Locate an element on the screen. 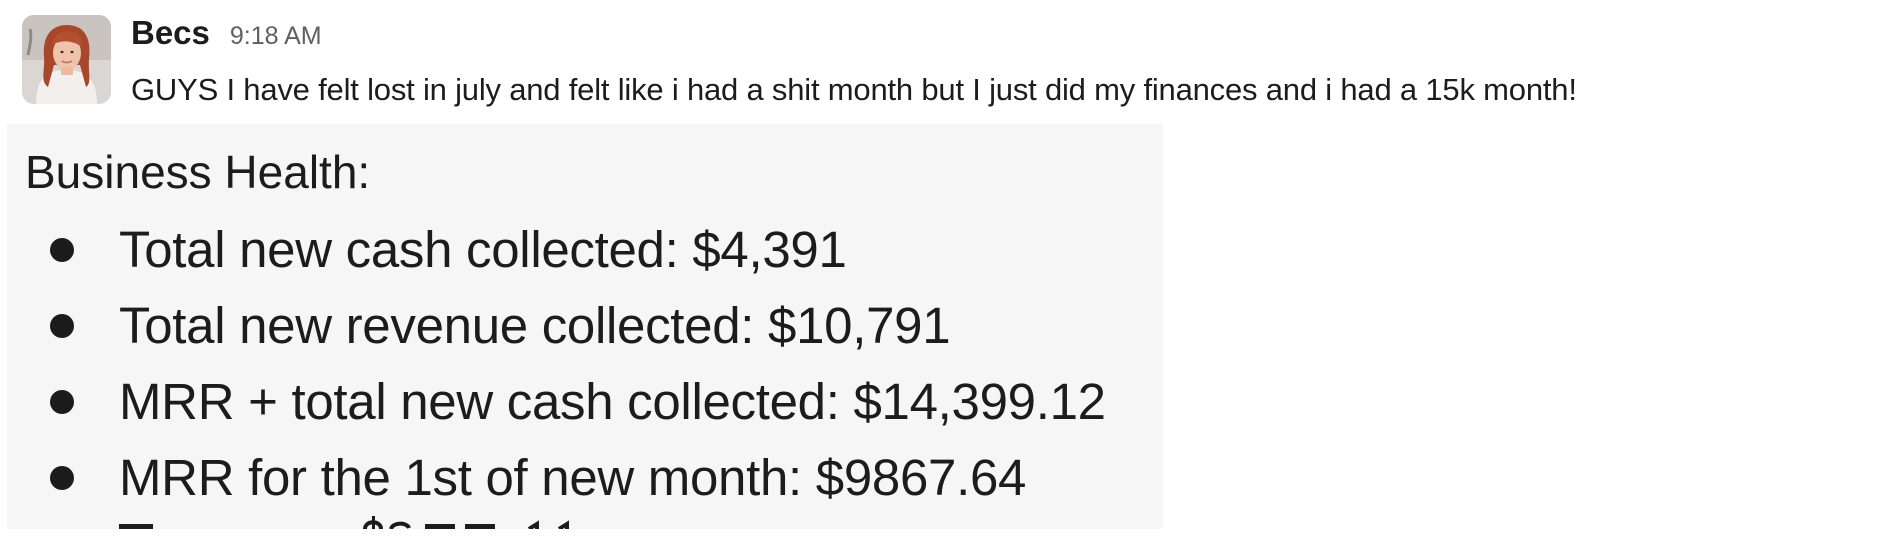 The width and height of the screenshot is (1894, 542). attachment-title: Business Health: is located at coordinates (198, 172).